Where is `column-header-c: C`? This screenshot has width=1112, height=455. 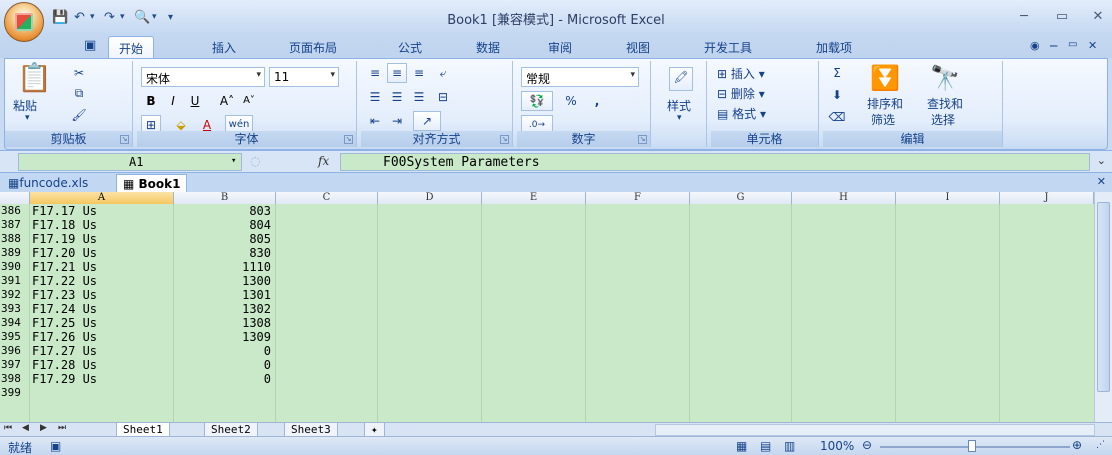 column-header-c: C is located at coordinates (327, 198).